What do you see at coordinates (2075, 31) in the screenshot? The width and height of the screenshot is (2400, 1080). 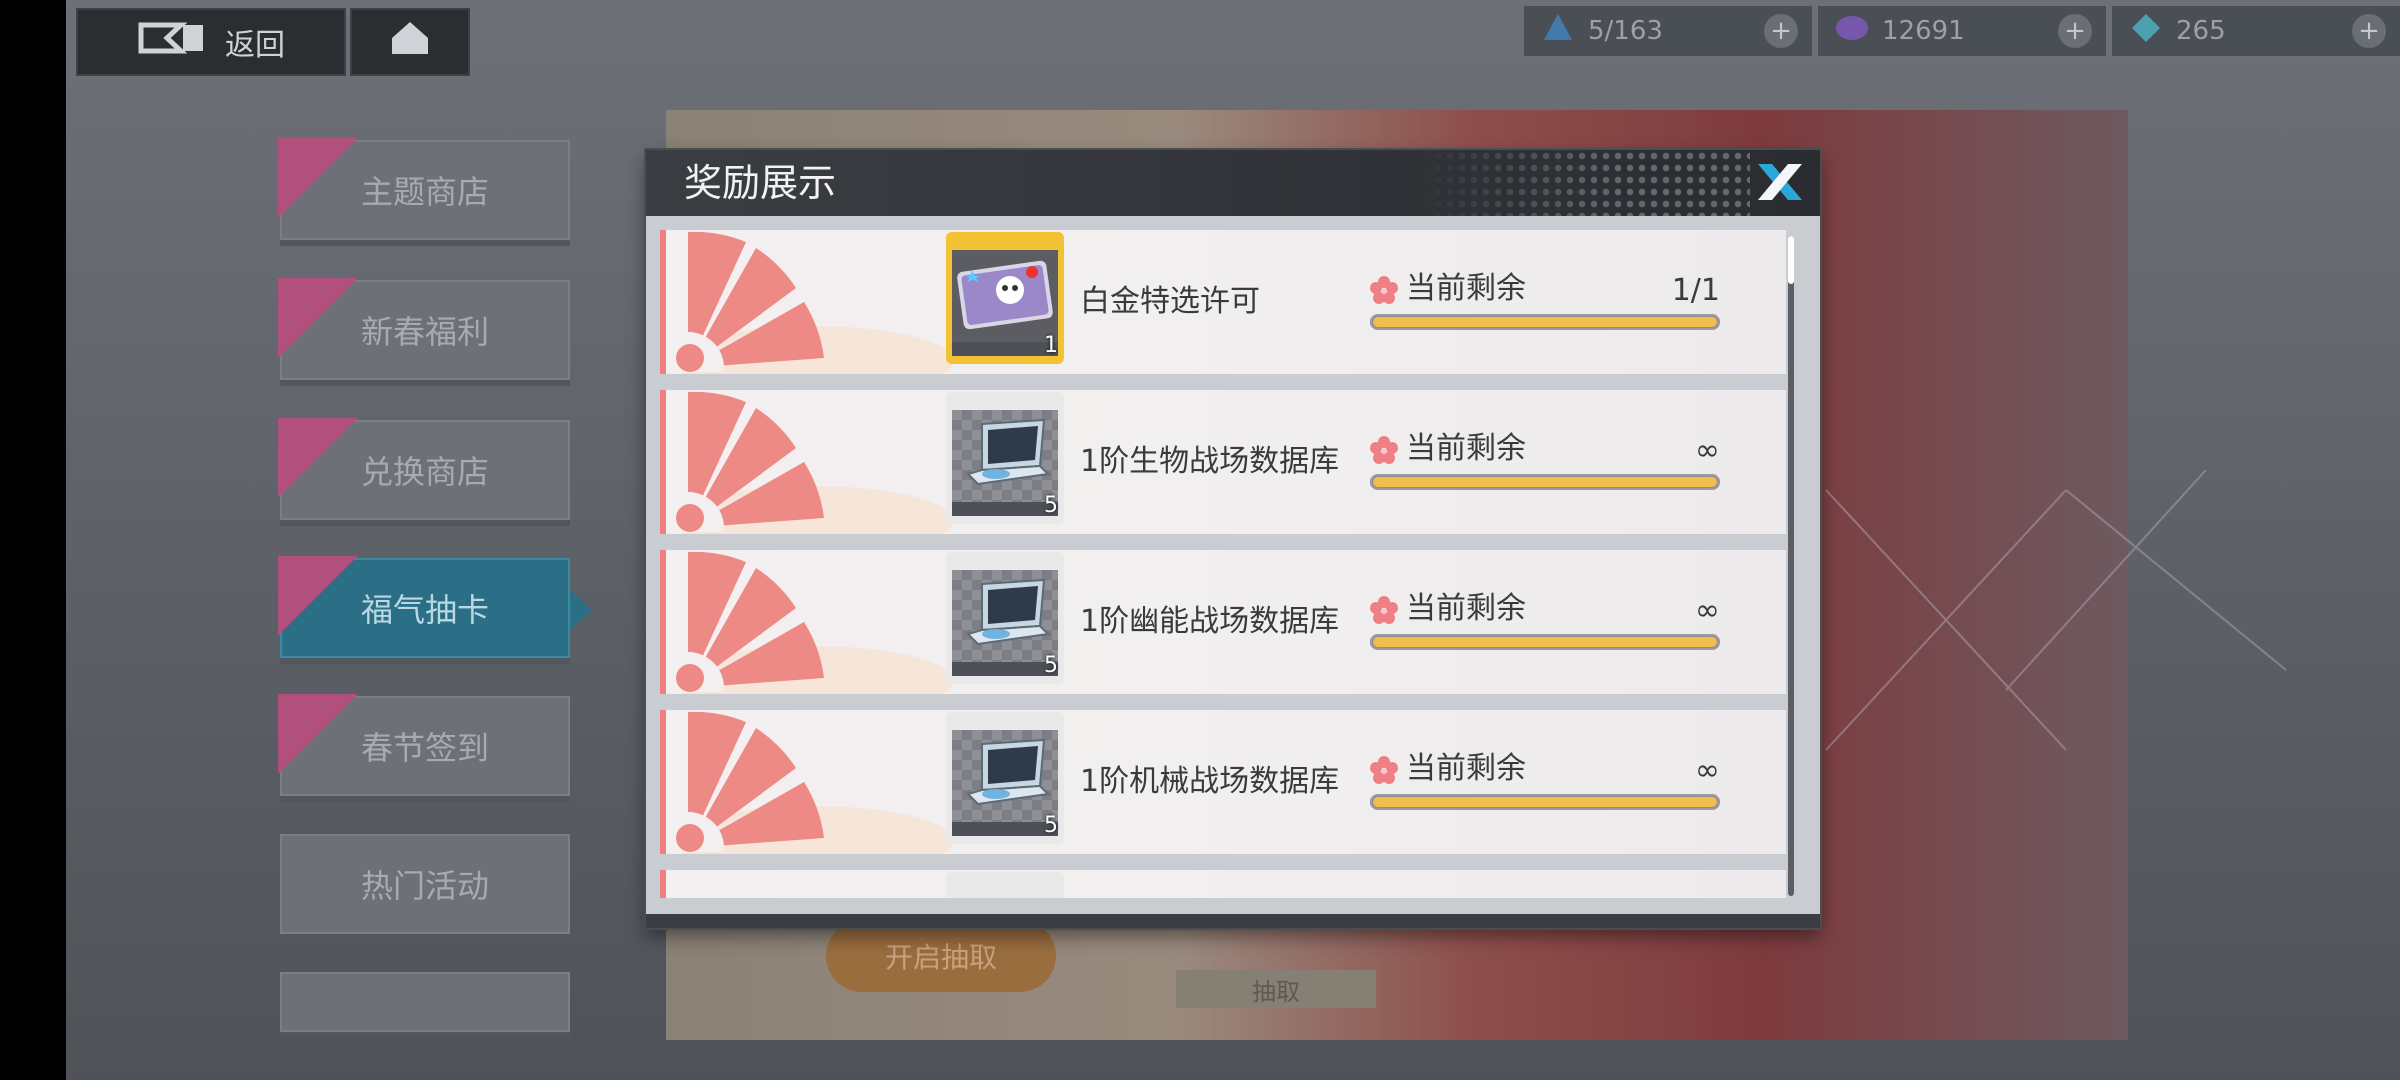 I see `add-crystal-button: +` at bounding box center [2075, 31].